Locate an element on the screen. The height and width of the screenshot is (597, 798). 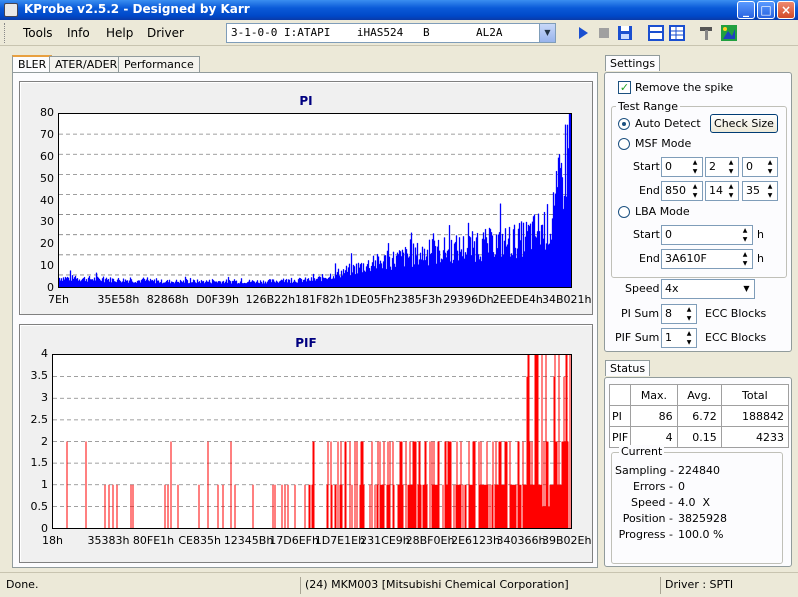
maximize-button: □ is located at coordinates (766, 10).